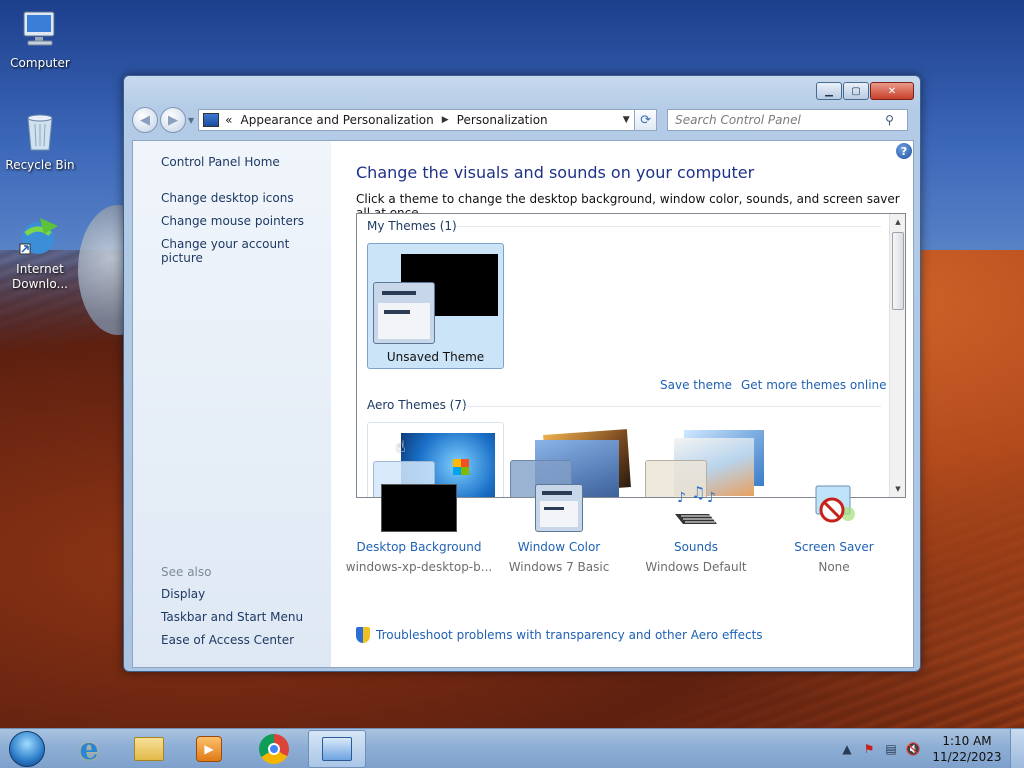 Image resolution: width=1024 pixels, height=768 pixels. Describe the element at coordinates (149, 749) in the screenshot. I see `taskbar-windows-explorer` at that location.